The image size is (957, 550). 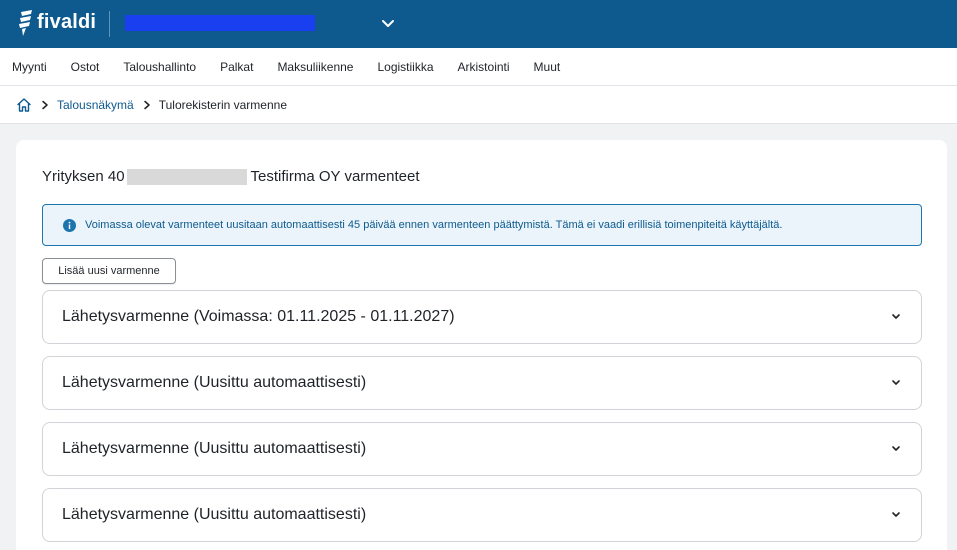 I want to click on nav-item-logistiikka: Logistiikka, so click(x=405, y=67).